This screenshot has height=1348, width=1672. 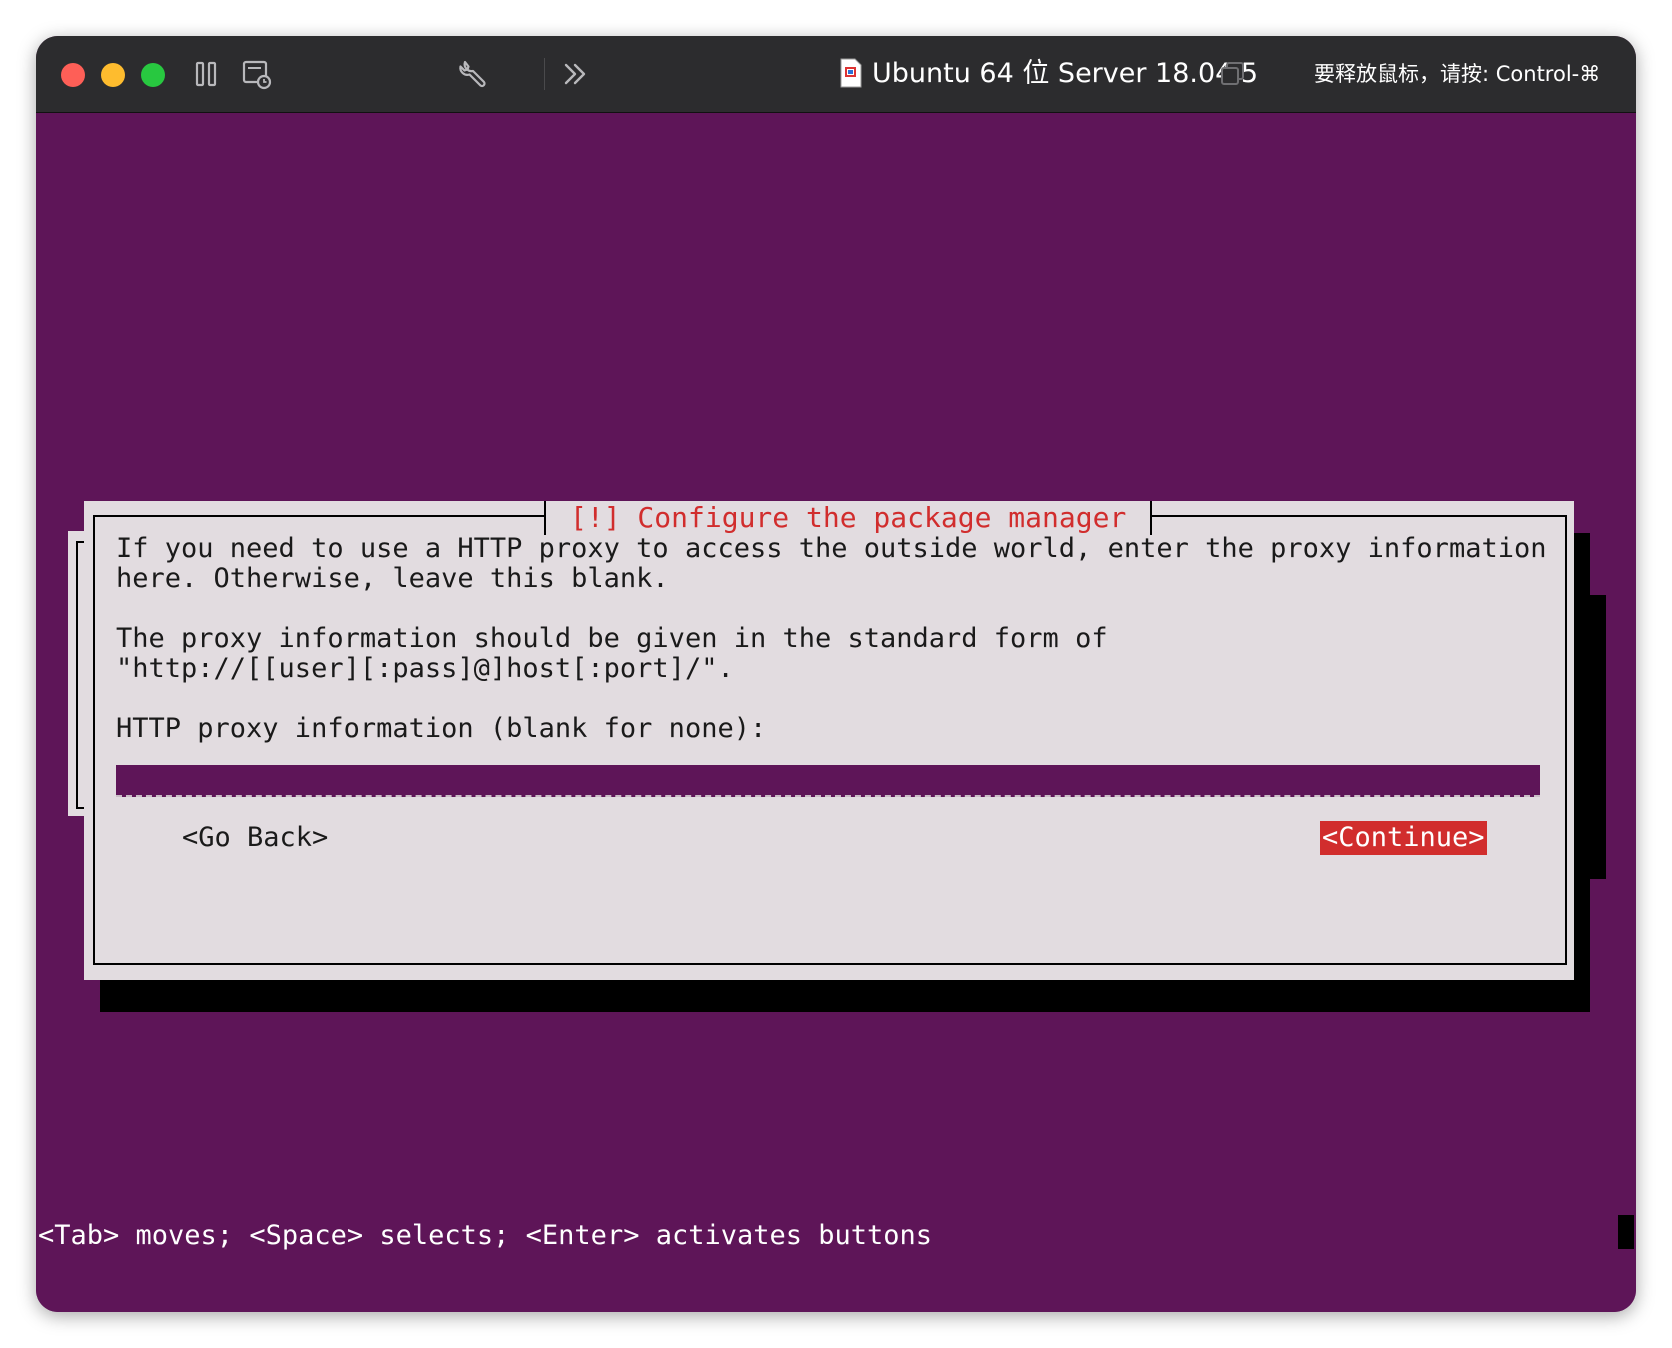 I want to click on proxy-input-label: HTTP proxy information (blank for none):, so click(x=441, y=728).